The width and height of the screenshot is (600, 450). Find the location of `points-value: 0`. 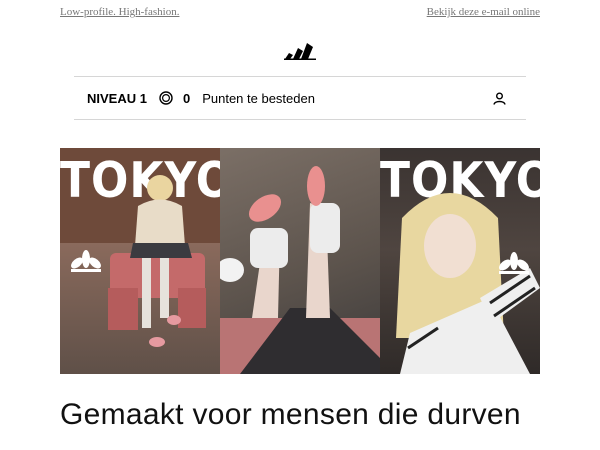

points-value: 0 is located at coordinates (186, 98).